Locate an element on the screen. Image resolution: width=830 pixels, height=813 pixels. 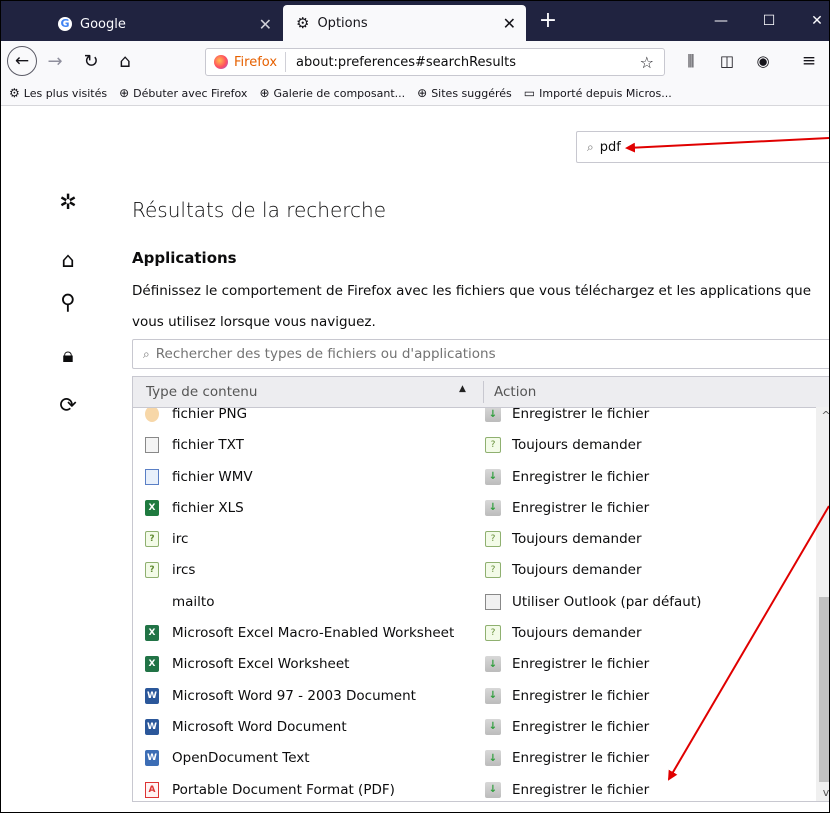
content-type-label: Microsoft Excel Macro-Enabled Worksheet is located at coordinates (313, 633).